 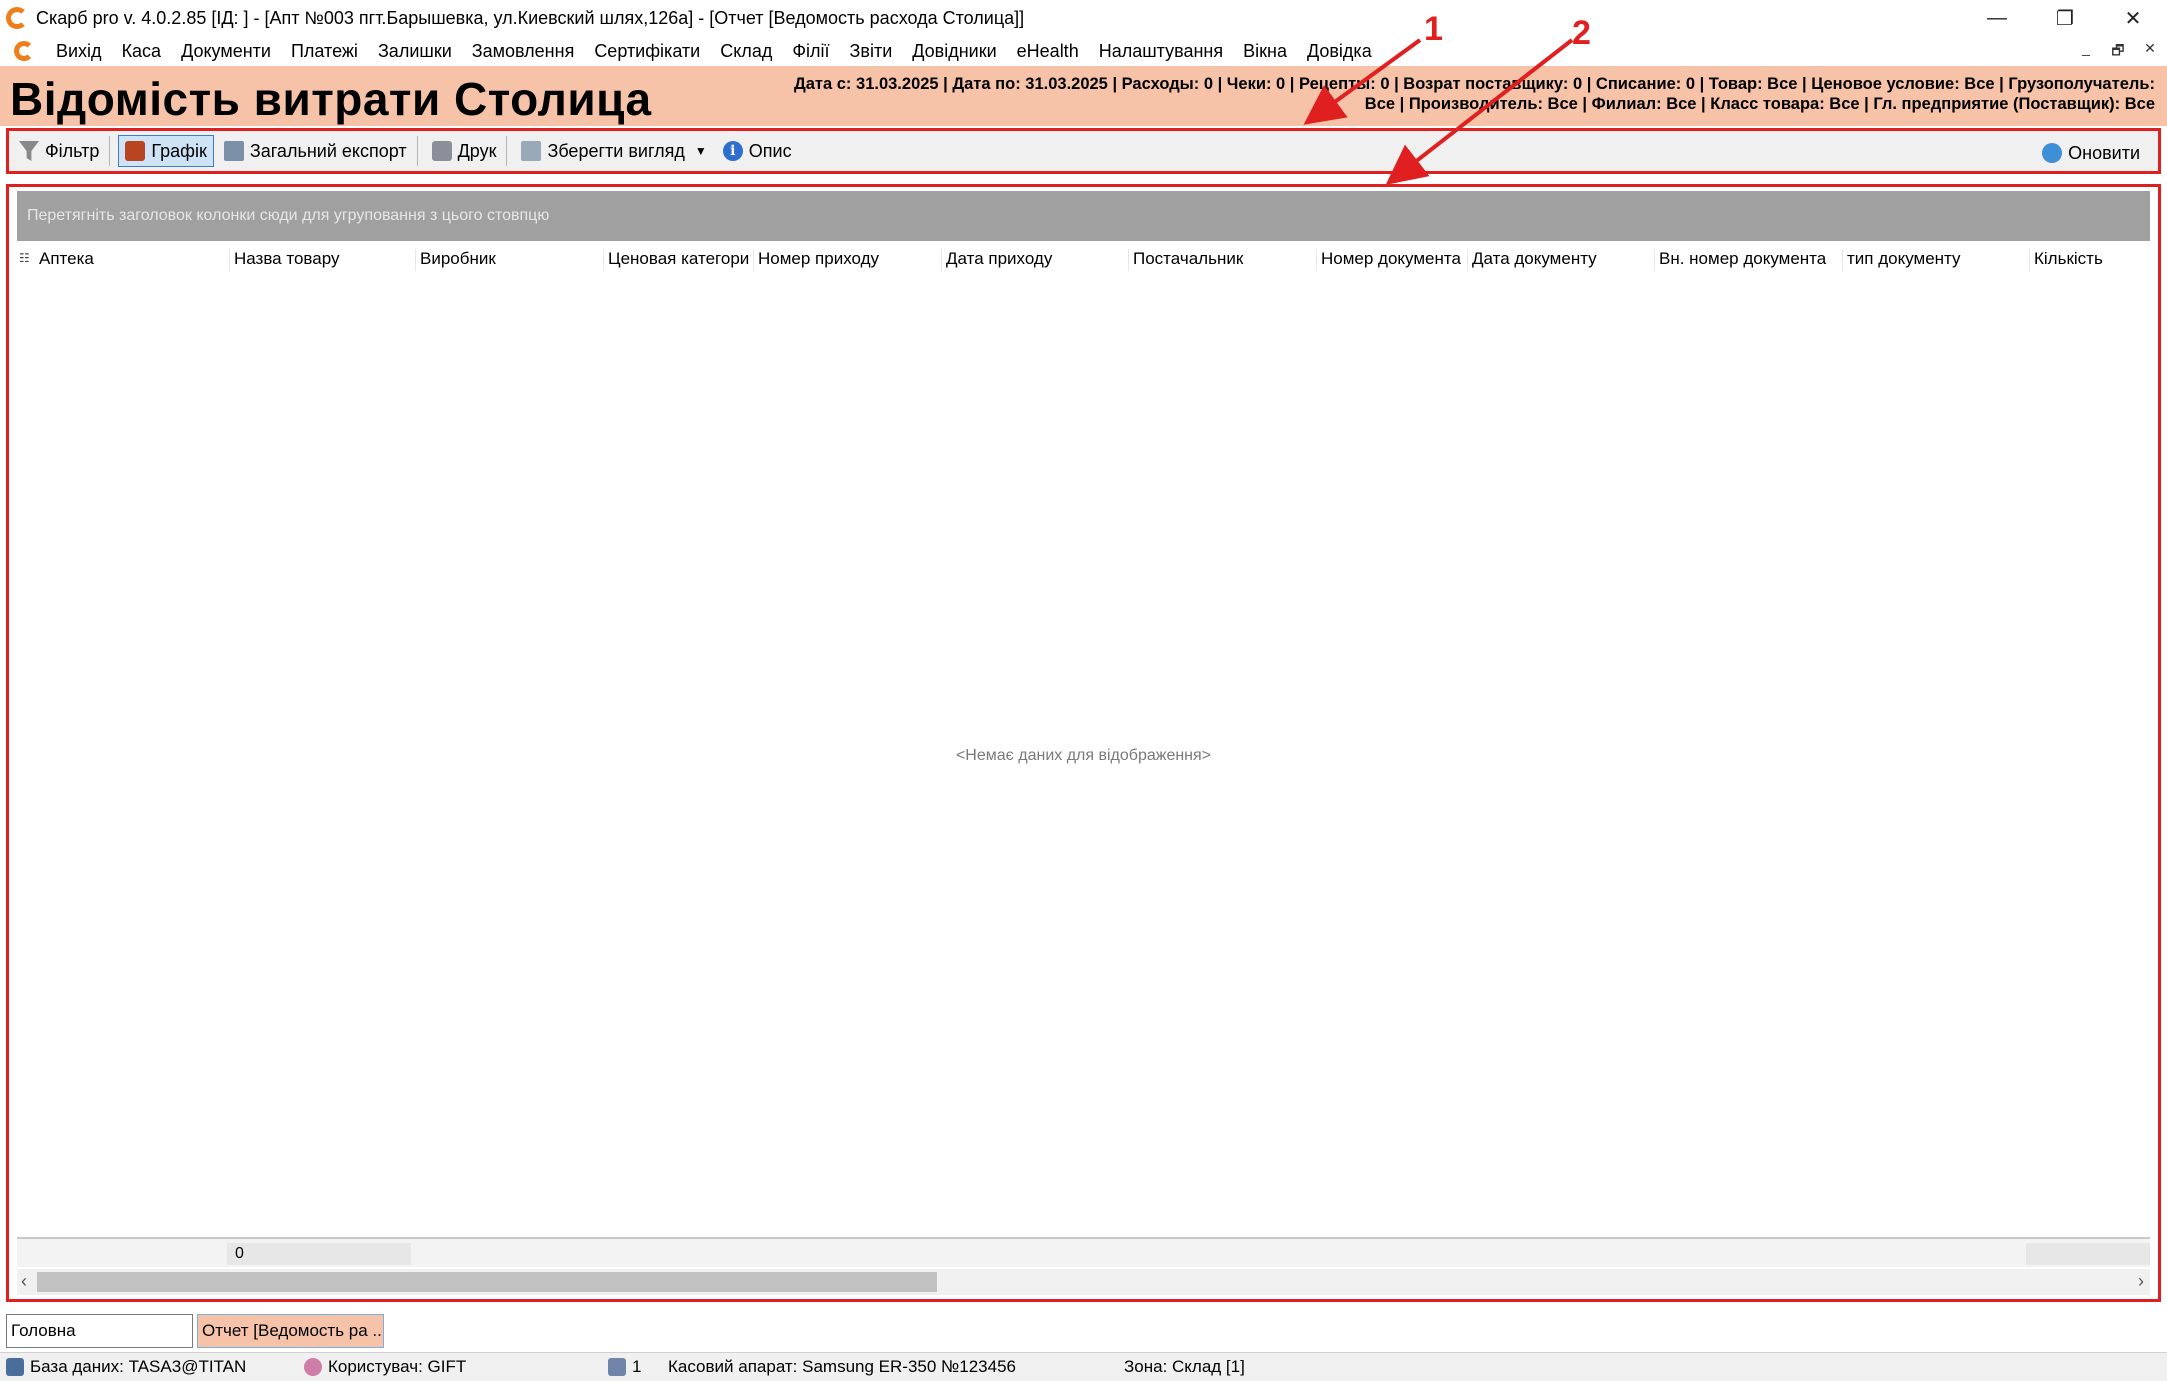 I want to click on chart-button: Графік, so click(x=166, y=151).